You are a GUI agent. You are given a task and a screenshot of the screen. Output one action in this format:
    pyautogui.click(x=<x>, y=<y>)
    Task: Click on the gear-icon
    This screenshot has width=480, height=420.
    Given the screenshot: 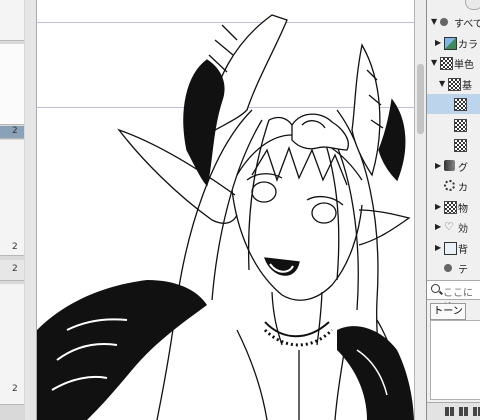 What is the action you would take?
    pyautogui.click(x=449, y=185)
    